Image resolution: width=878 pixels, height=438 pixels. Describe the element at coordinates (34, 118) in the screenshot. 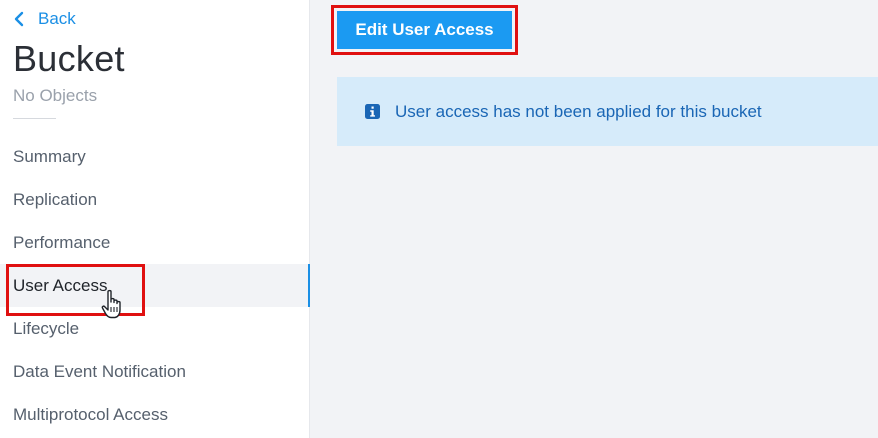

I see `divider` at that location.